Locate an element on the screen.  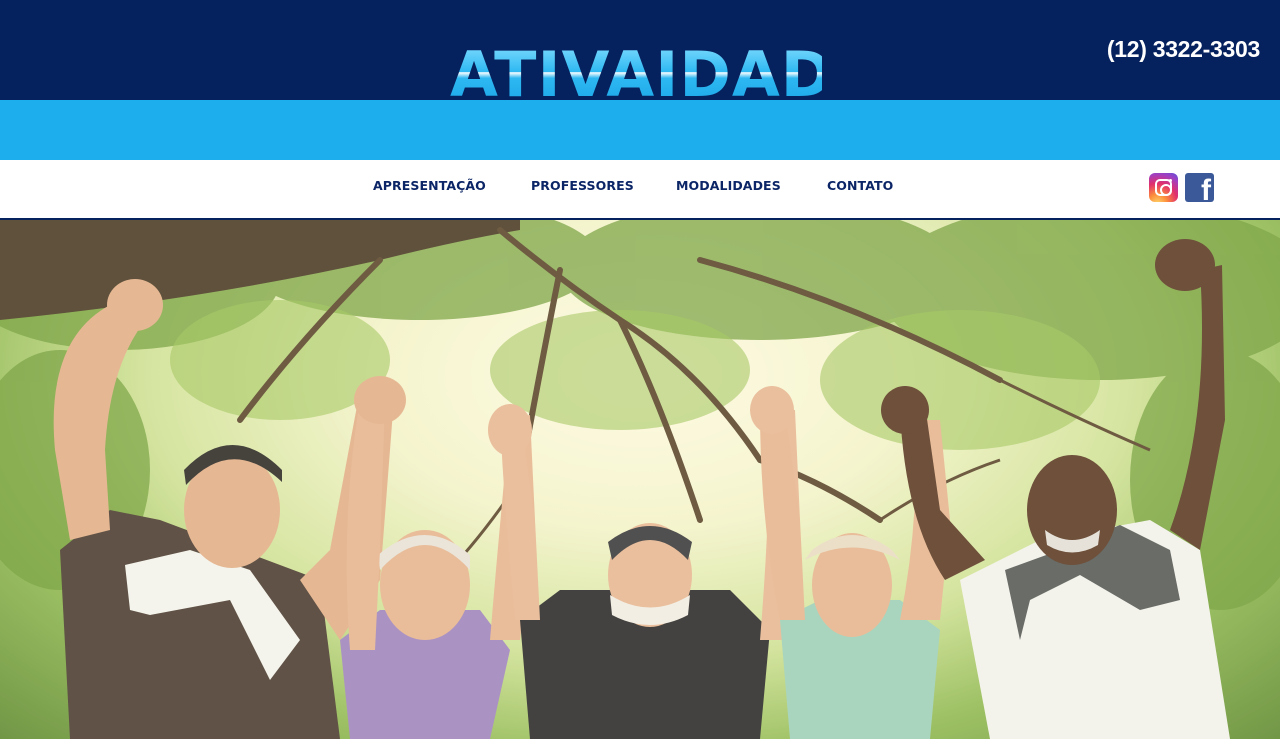
instagram-icon-lens is located at coordinates (1165, 189).